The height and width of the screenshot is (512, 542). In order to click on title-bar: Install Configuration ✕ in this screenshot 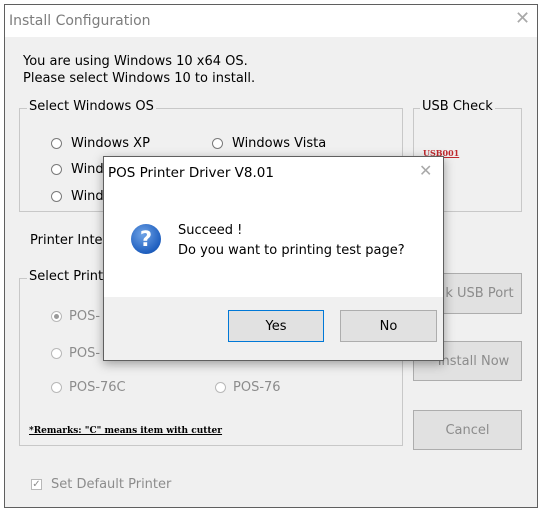, I will do `click(271, 21)`.